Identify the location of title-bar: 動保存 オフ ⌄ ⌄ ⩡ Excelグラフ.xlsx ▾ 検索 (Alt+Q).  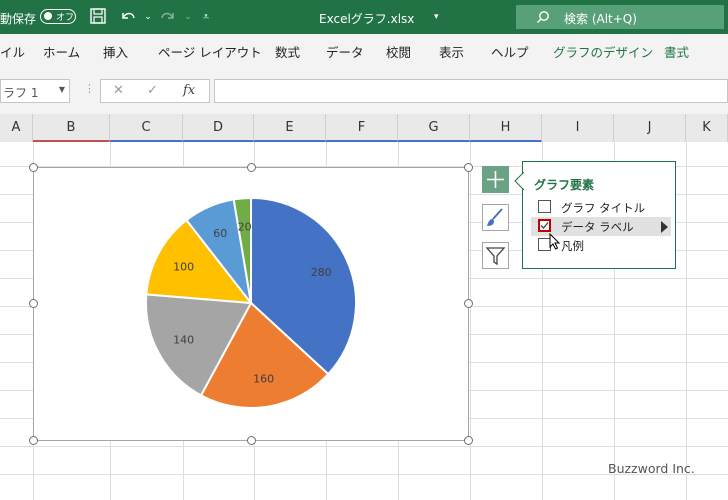
(364, 17).